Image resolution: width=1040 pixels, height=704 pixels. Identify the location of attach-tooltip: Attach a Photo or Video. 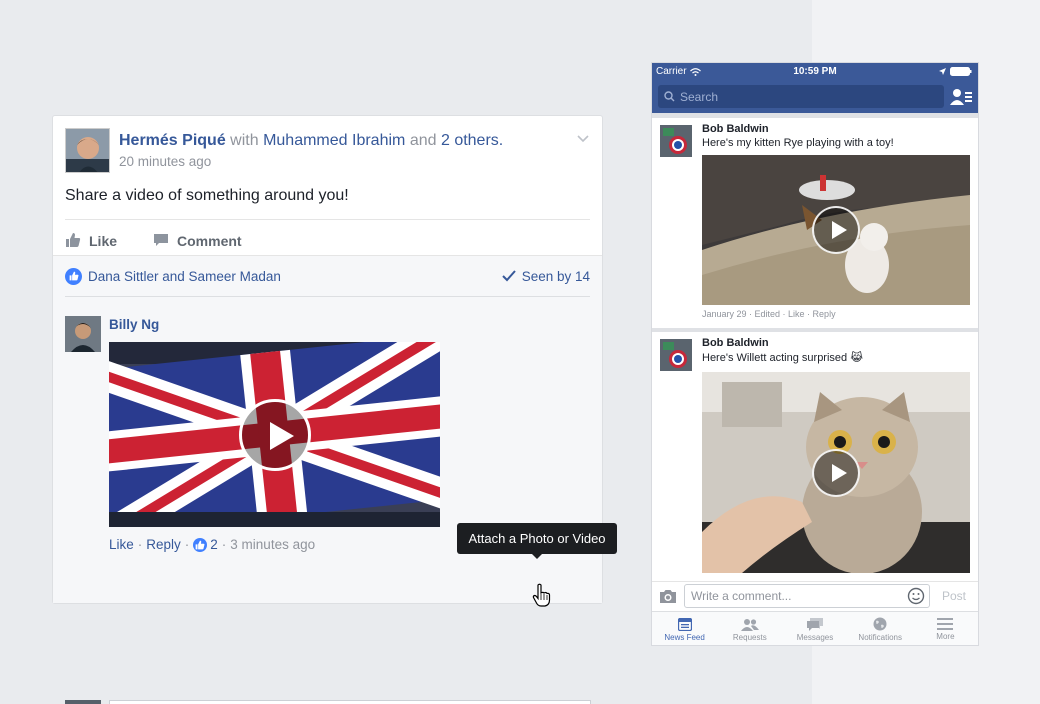
(537, 541).